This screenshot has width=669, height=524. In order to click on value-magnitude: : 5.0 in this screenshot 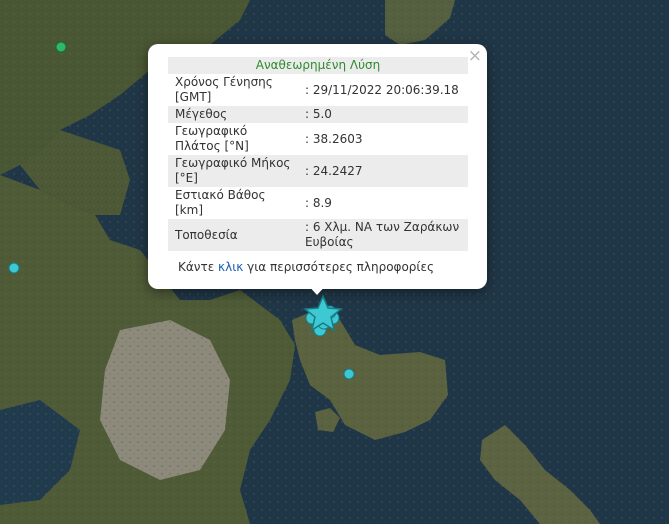, I will do `click(383, 114)`.